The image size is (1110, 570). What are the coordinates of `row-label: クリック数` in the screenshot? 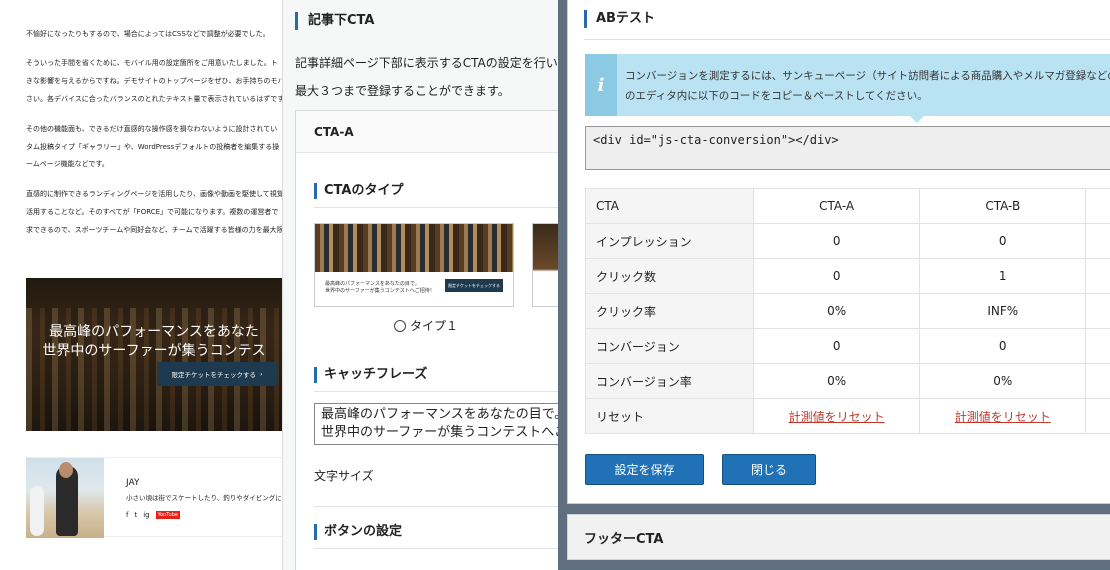 It's located at (669, 276).